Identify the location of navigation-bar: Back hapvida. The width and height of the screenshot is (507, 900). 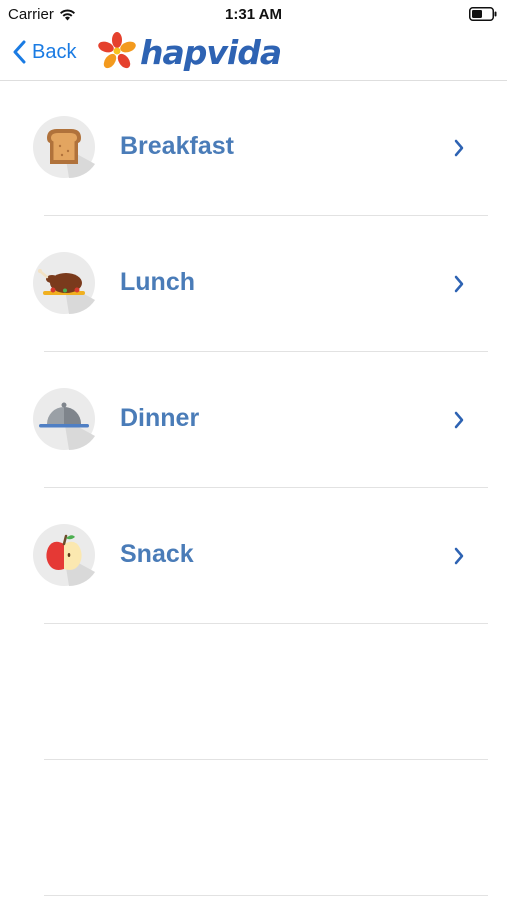
(253, 54).